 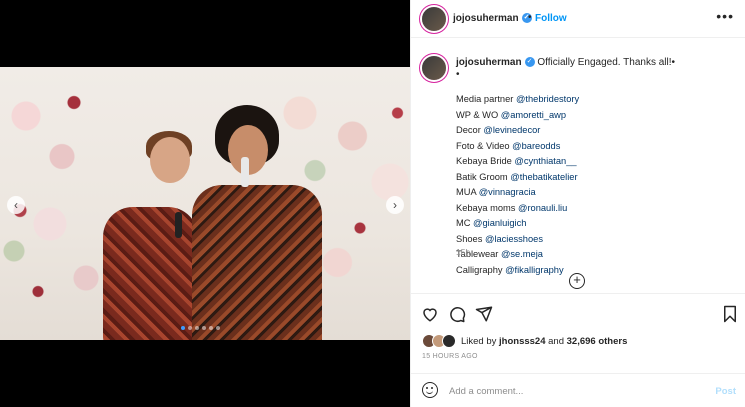 What do you see at coordinates (487, 207) in the screenshot?
I see `credit-label: Kebaya moms` at bounding box center [487, 207].